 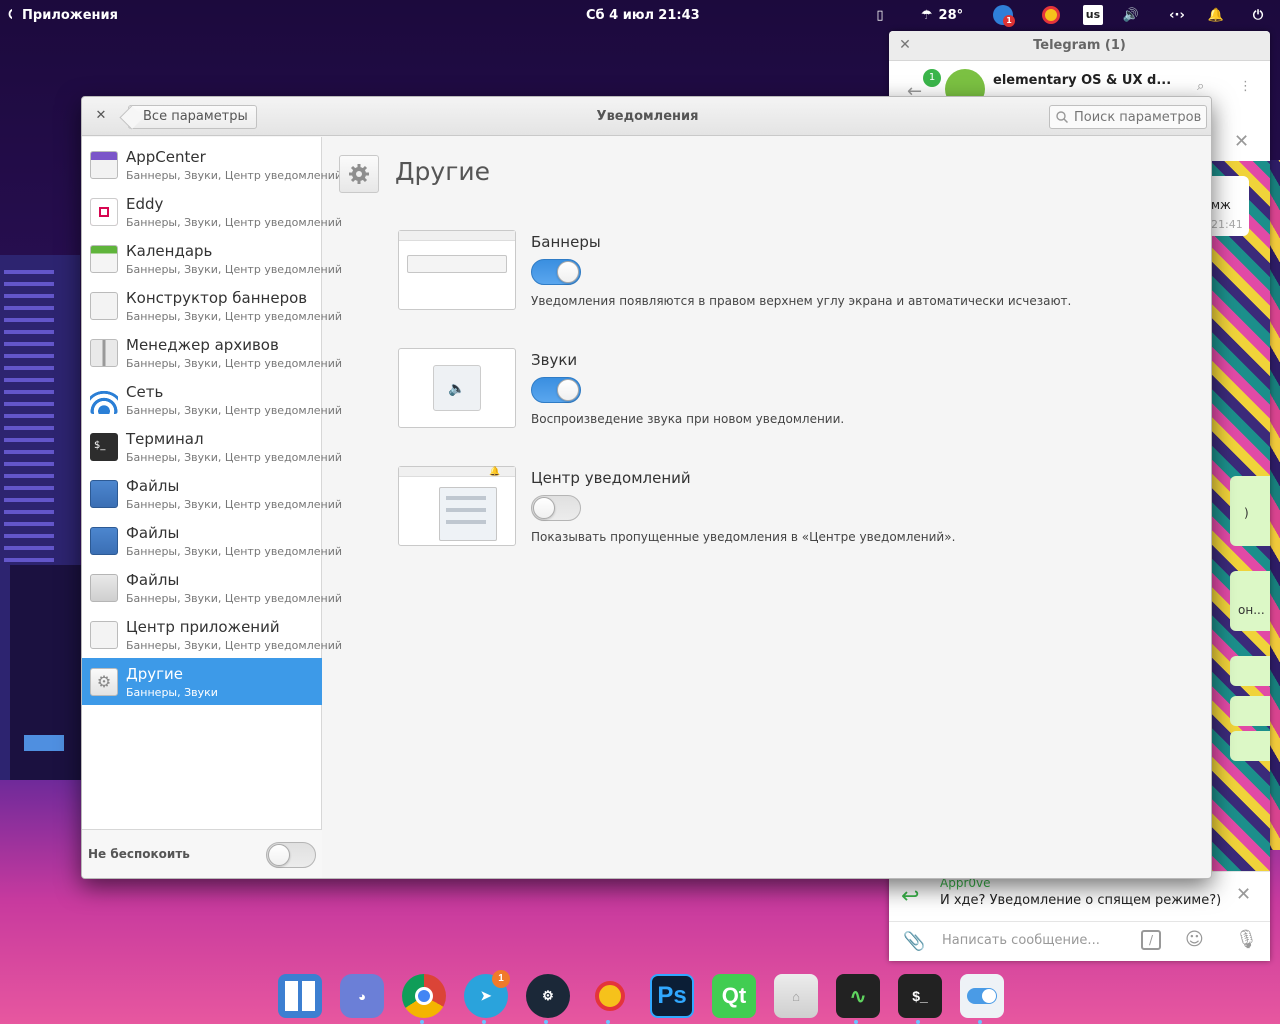 What do you see at coordinates (145, 392) in the screenshot?
I see `sidebar-item-name: Сеть` at bounding box center [145, 392].